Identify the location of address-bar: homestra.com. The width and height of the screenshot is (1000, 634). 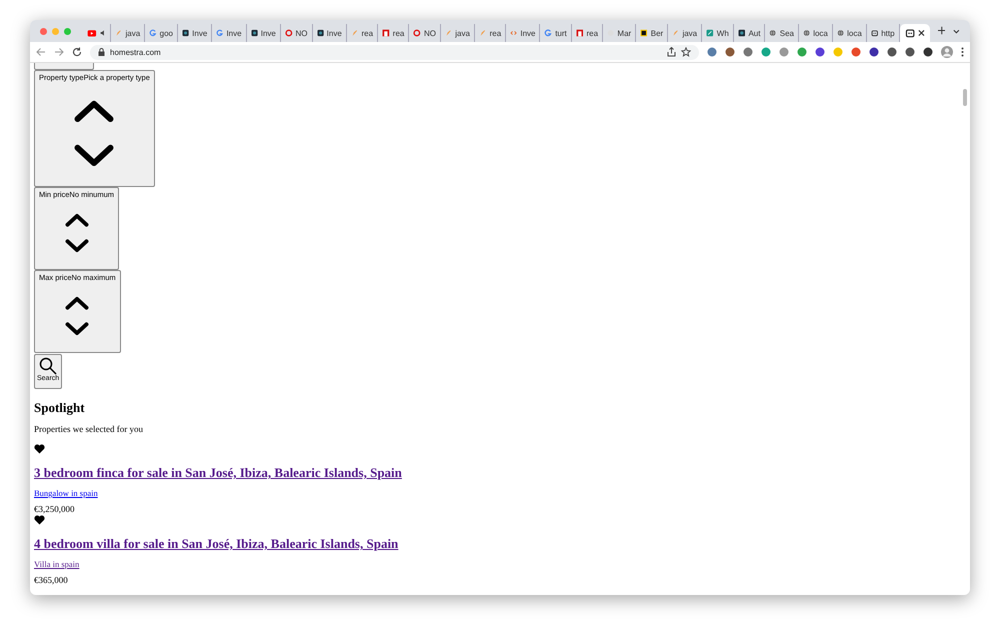
(394, 52).